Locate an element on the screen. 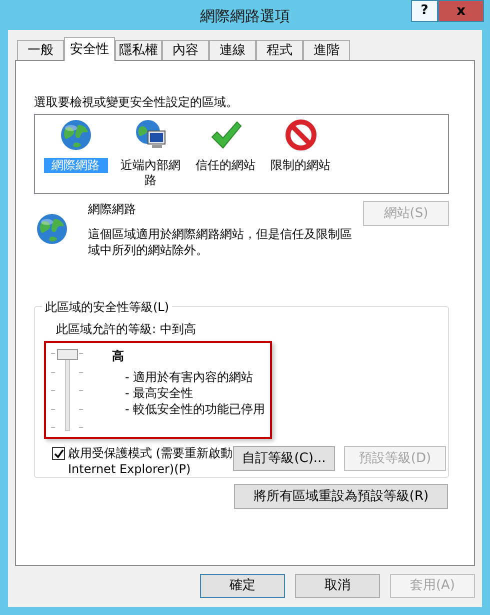 The height and width of the screenshot is (615, 490). level-description: - 最高安全性 is located at coordinates (159, 393).